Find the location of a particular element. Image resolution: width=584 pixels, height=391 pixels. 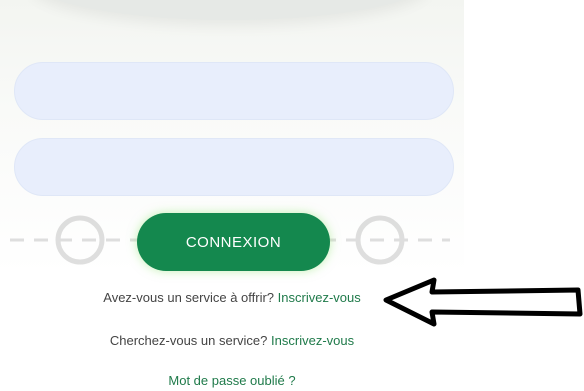

search-service-line: Cherchez-vous un service? Inscrivez-vous is located at coordinates (232, 340).